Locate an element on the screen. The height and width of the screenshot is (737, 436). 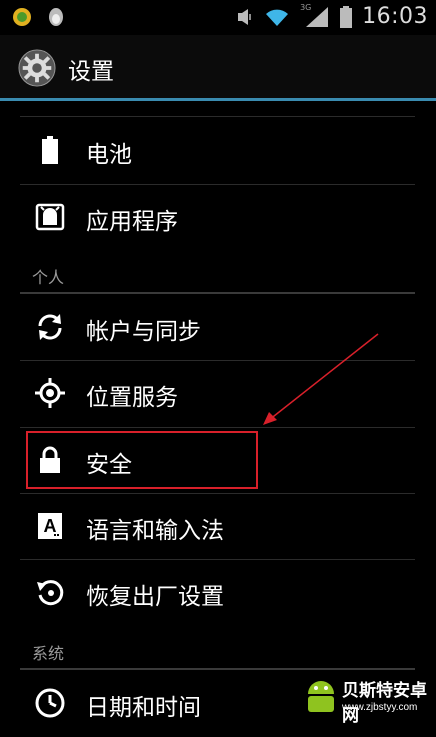
watermark-url: www.zjbstyy.com is located at coordinates (380, 707).